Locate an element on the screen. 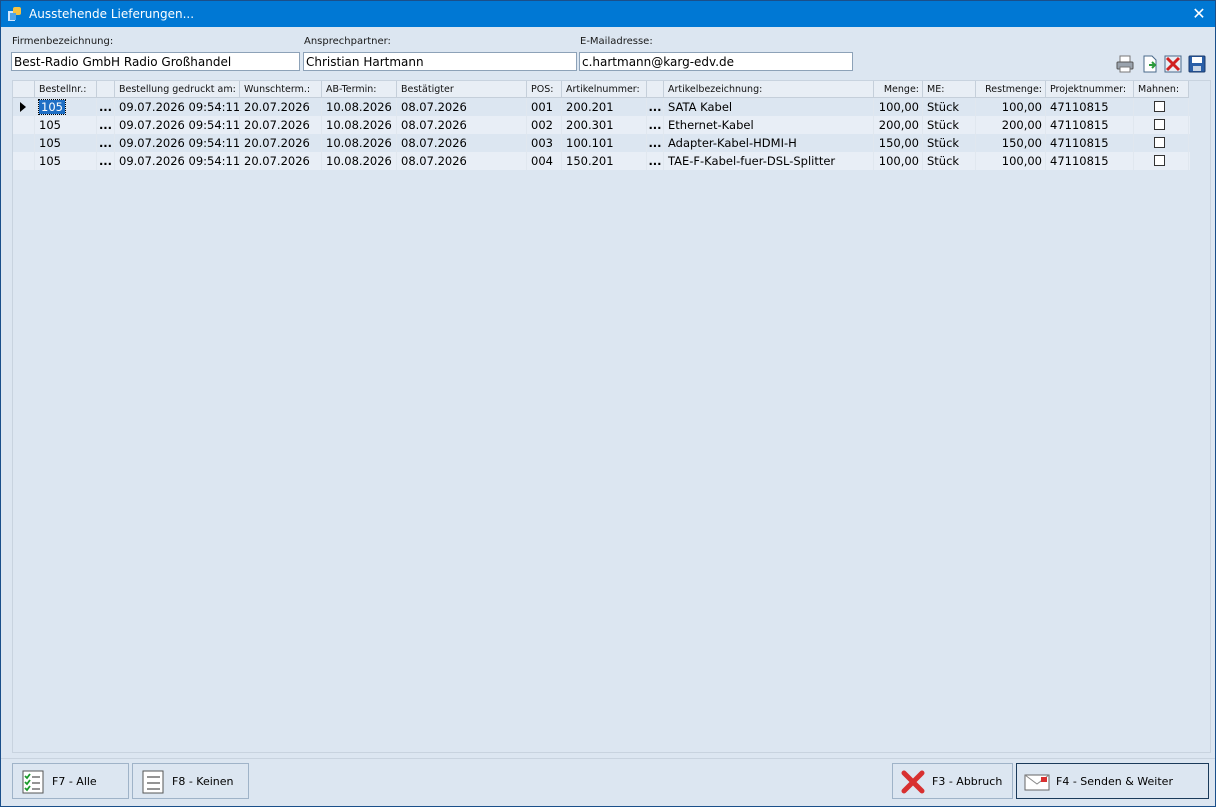 Image resolution: width=1216 pixels, height=807 pixels. cell-restmenge: 200,00 is located at coordinates (1011, 125).